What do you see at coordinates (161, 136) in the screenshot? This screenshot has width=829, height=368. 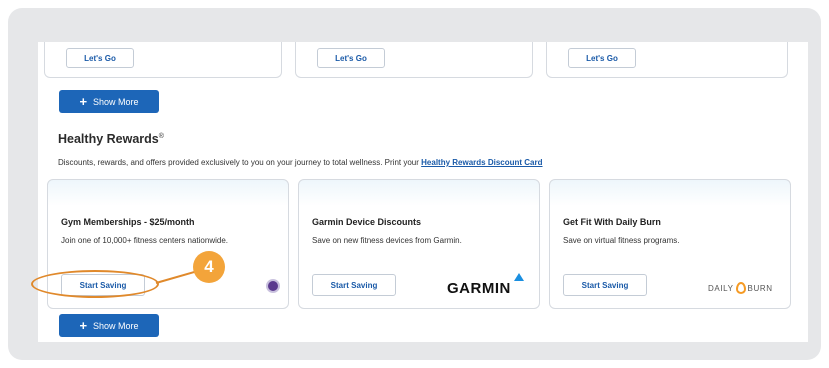 I see `registered-mark: ®` at bounding box center [161, 136].